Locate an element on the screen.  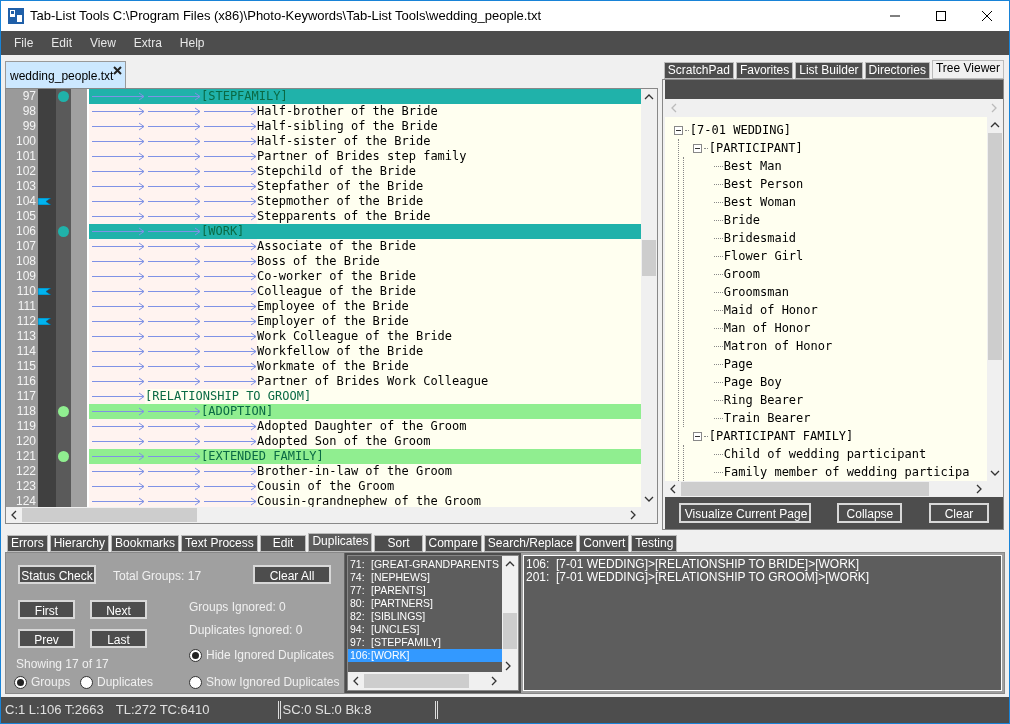
list-item: 80: [PARTNERS] is located at coordinates (425, 603).